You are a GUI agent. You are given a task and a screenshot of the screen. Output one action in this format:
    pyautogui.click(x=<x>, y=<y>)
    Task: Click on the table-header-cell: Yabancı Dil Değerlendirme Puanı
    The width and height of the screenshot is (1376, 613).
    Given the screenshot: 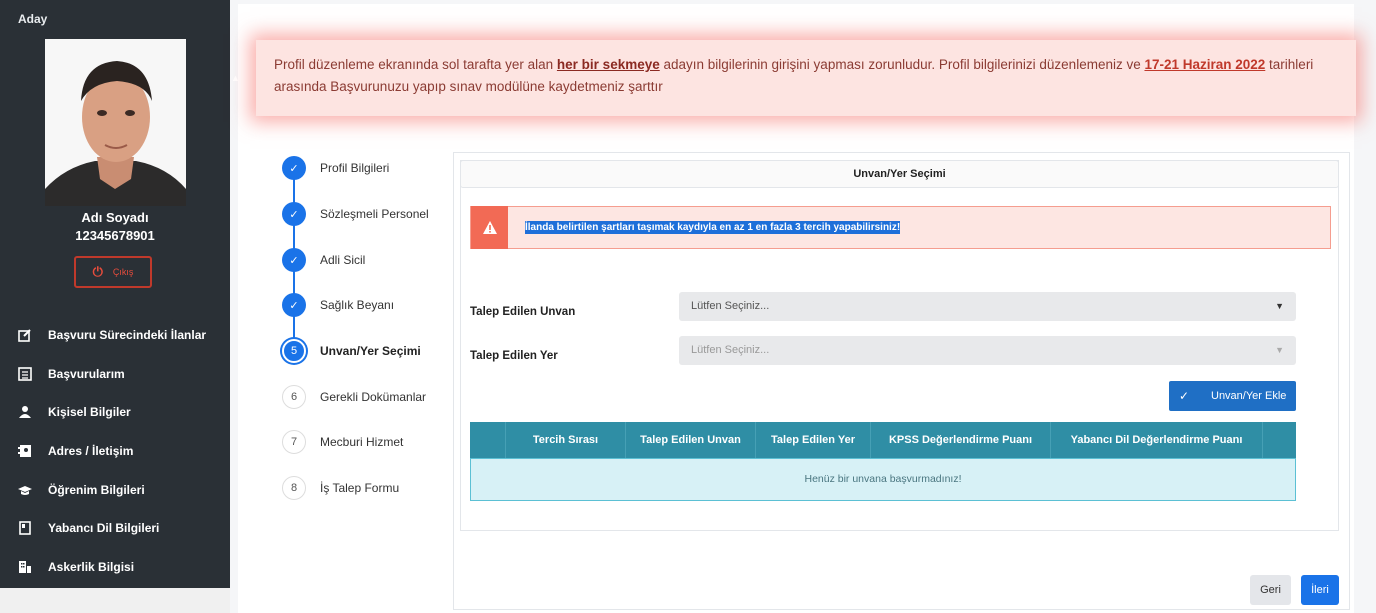 What is the action you would take?
    pyautogui.click(x=1157, y=440)
    